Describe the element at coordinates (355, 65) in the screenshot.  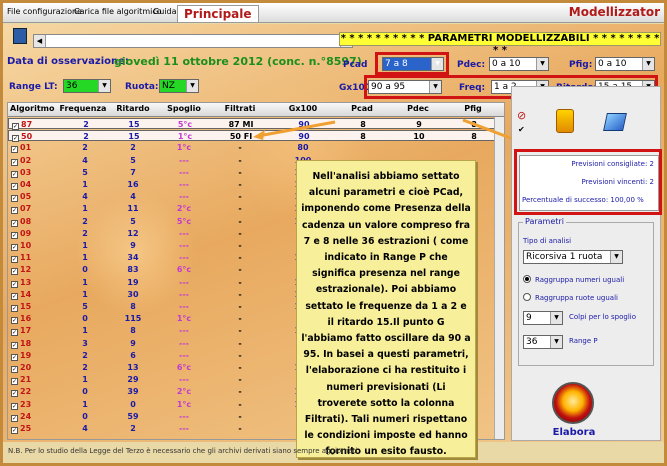
I see `pcad-label: Pcad` at that location.